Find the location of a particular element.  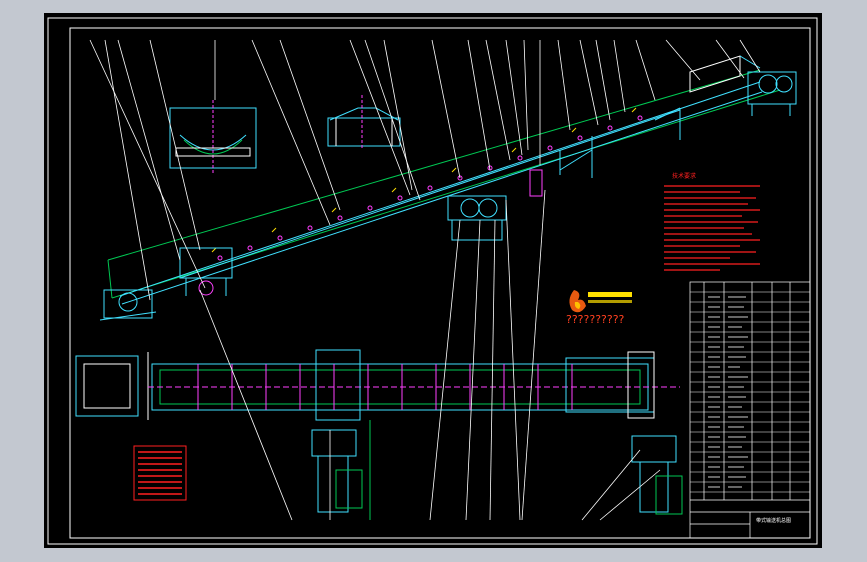

notes-title: 技术要求 is located at coordinates (684, 176).